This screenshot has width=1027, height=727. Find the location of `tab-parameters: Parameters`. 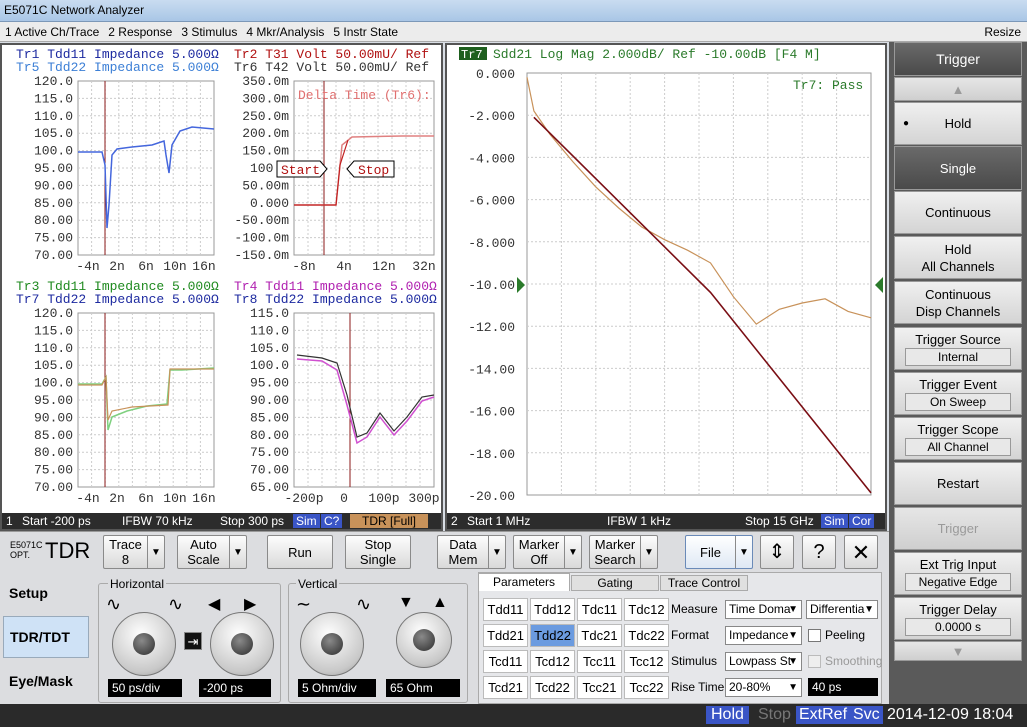

tab-parameters: Parameters is located at coordinates (524, 582).